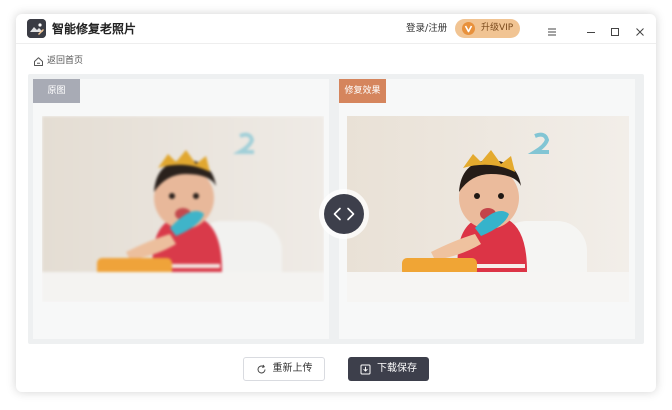 Image resolution: width=672 pixels, height=410 pixels. Describe the element at coordinates (56, 91) in the screenshot. I see `original-tag: 原图` at that location.